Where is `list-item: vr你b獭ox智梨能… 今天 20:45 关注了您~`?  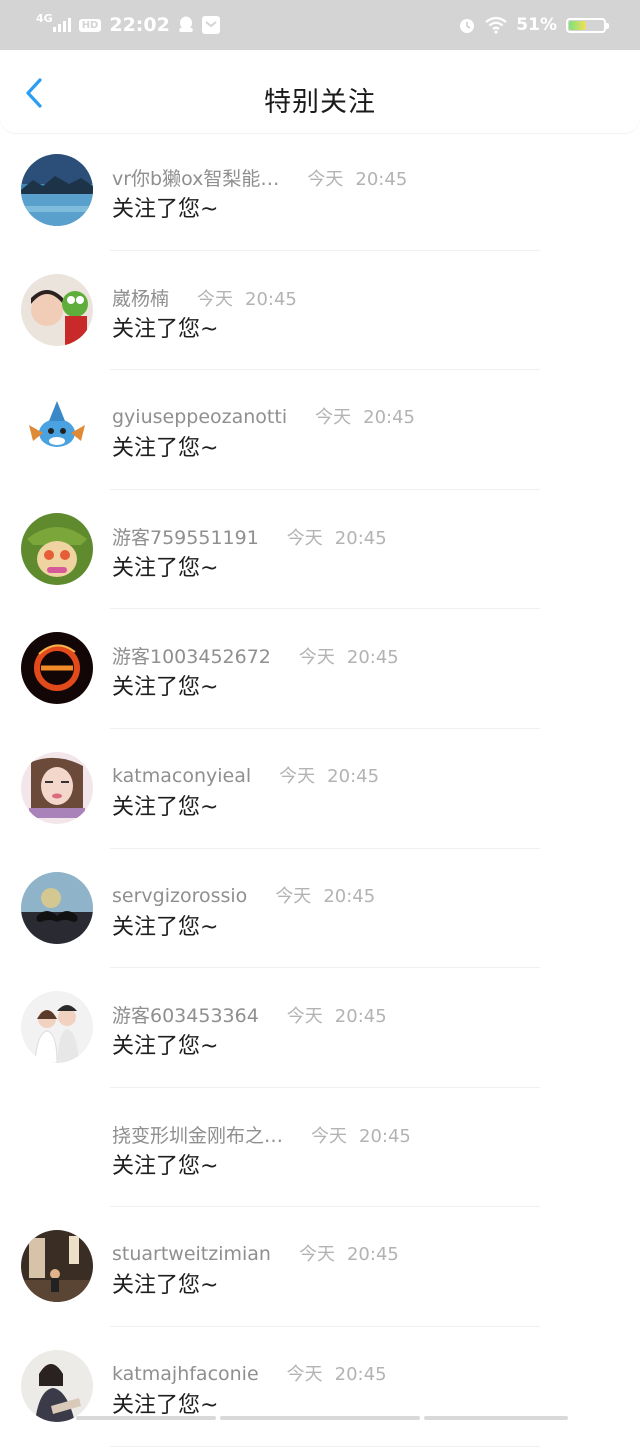 list-item: vr你b獭ox智梨能… 今天 20:45 关注了您~ is located at coordinates (320, 191).